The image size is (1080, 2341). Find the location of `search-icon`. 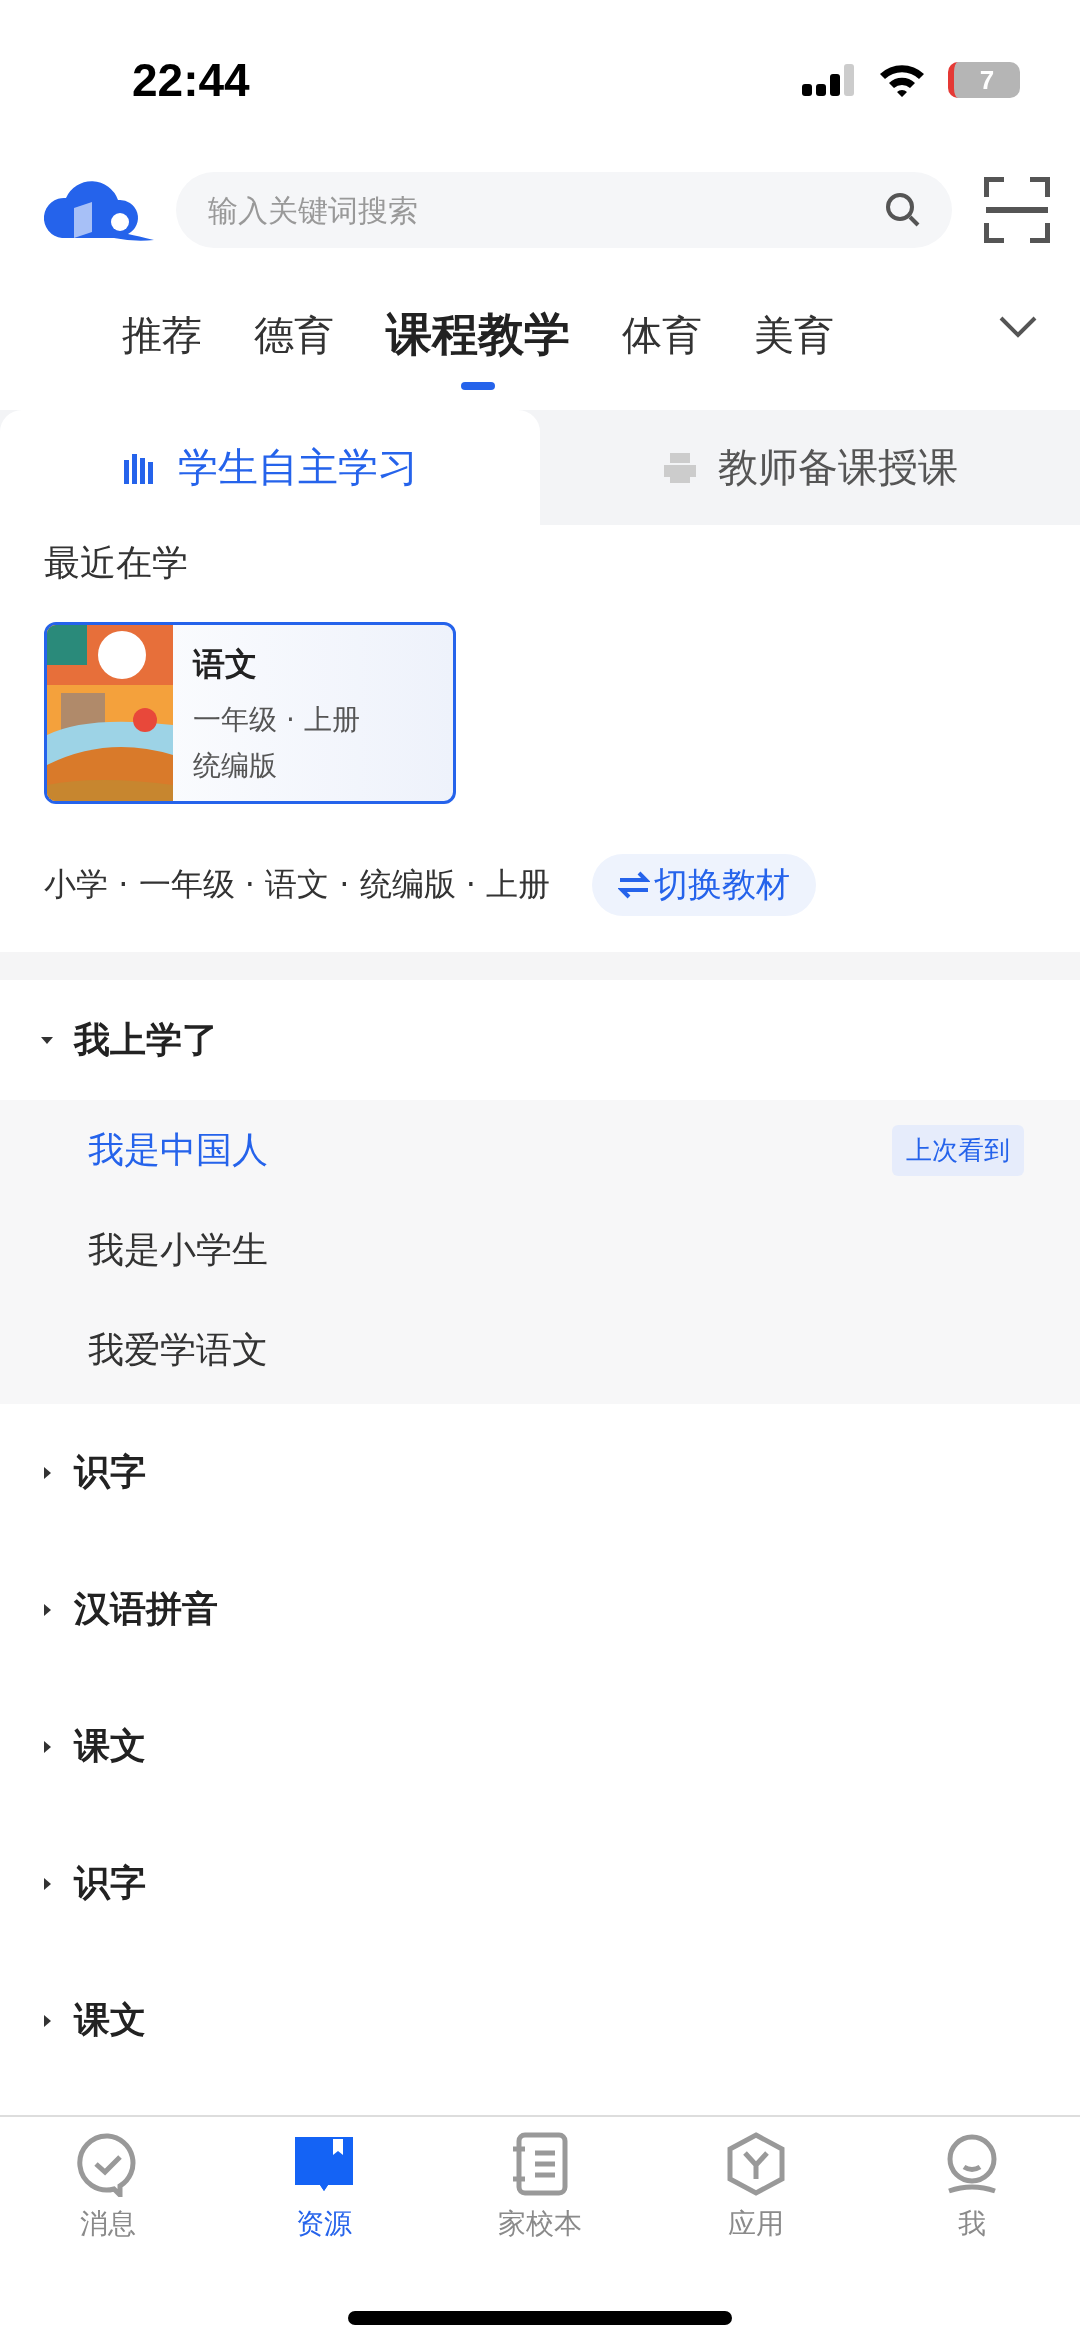

search-icon is located at coordinates (903, 210).